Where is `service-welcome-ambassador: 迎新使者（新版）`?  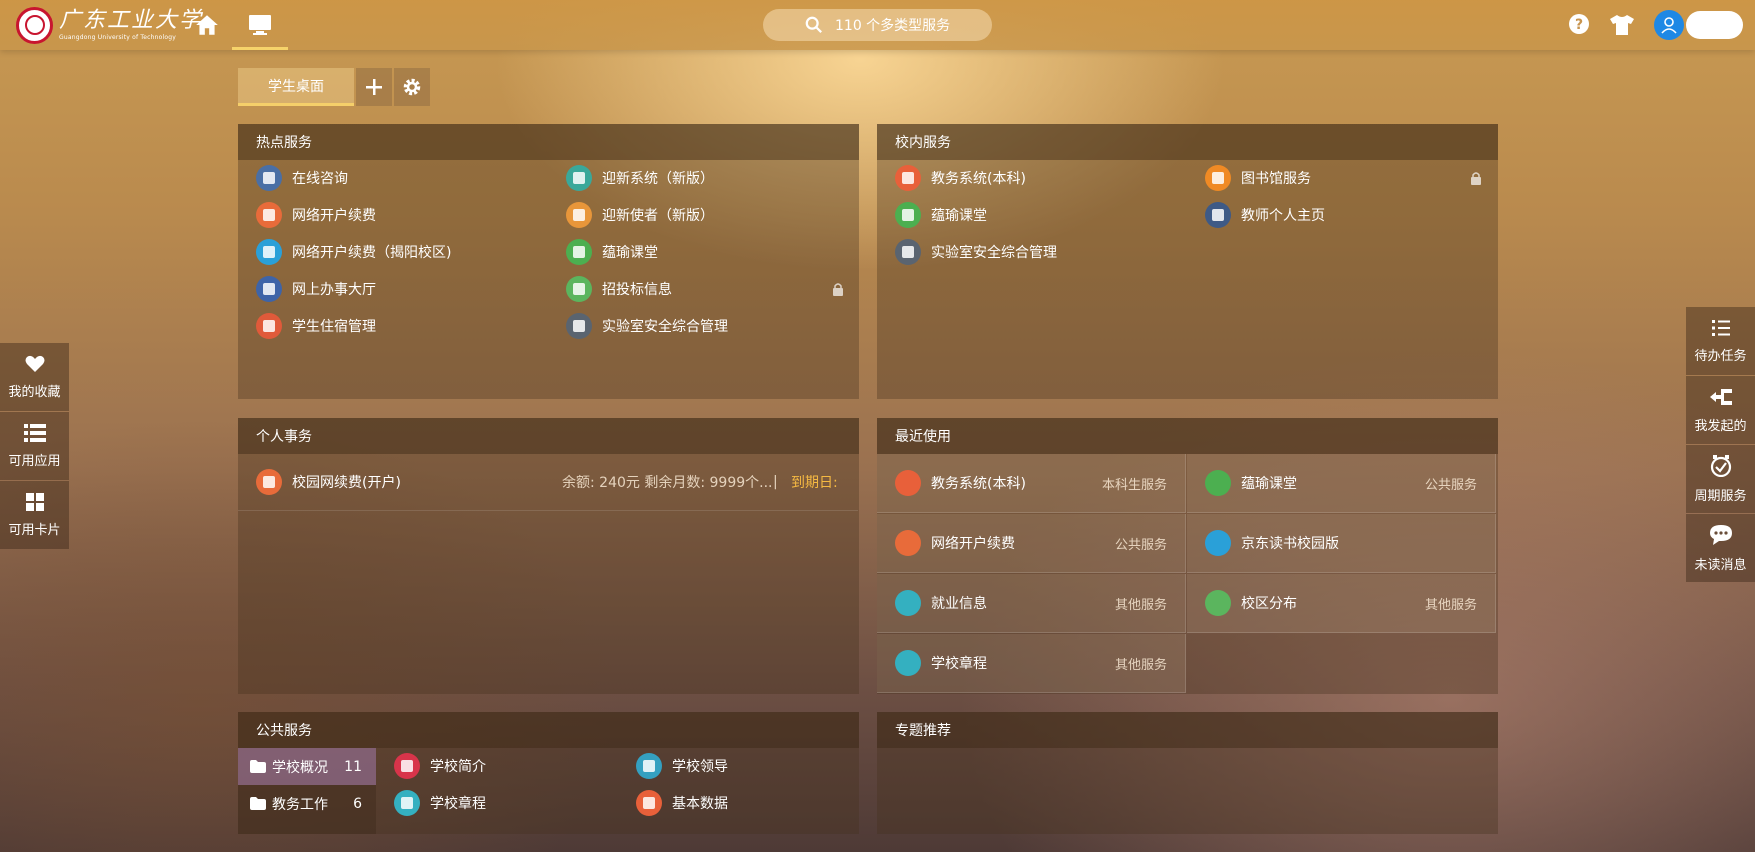
service-welcome-ambassador: 迎新使者（新版） is located at coordinates (640, 215).